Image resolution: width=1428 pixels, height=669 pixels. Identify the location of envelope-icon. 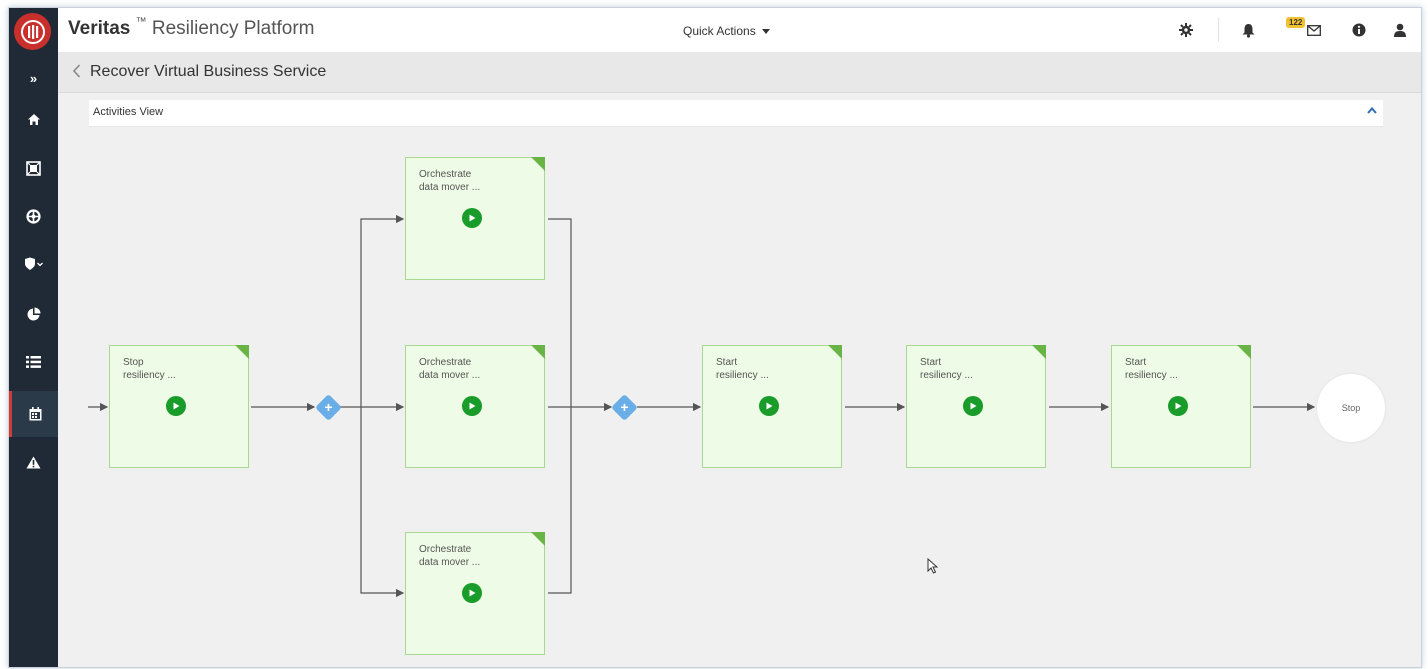
(1314, 30).